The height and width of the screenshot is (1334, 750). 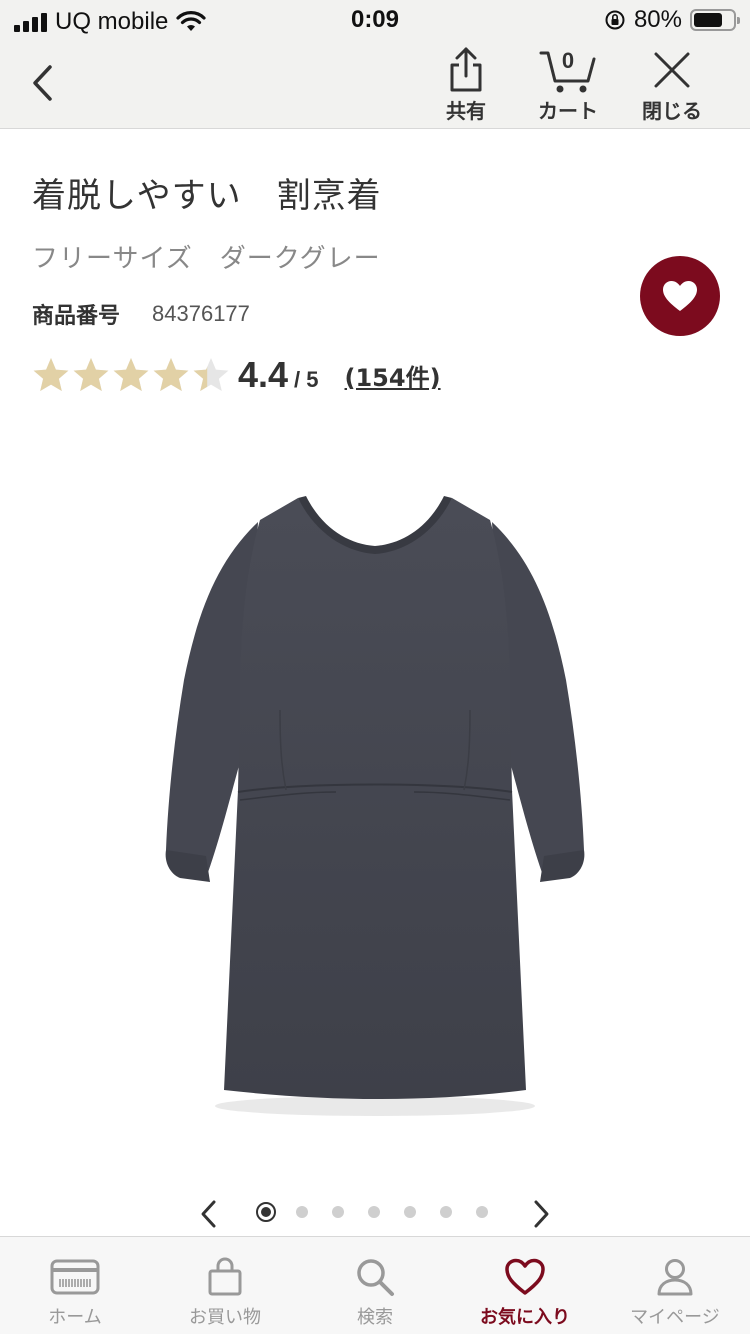 I want to click on rating-value: 4.4, so click(x=263, y=374).